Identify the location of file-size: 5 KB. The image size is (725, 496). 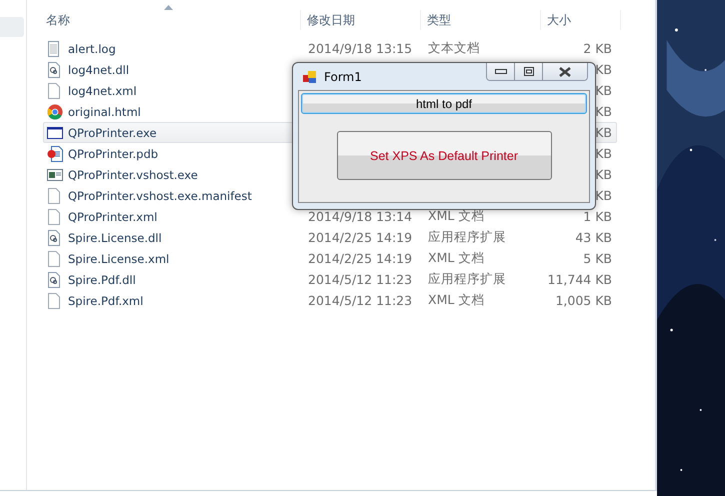
(597, 258).